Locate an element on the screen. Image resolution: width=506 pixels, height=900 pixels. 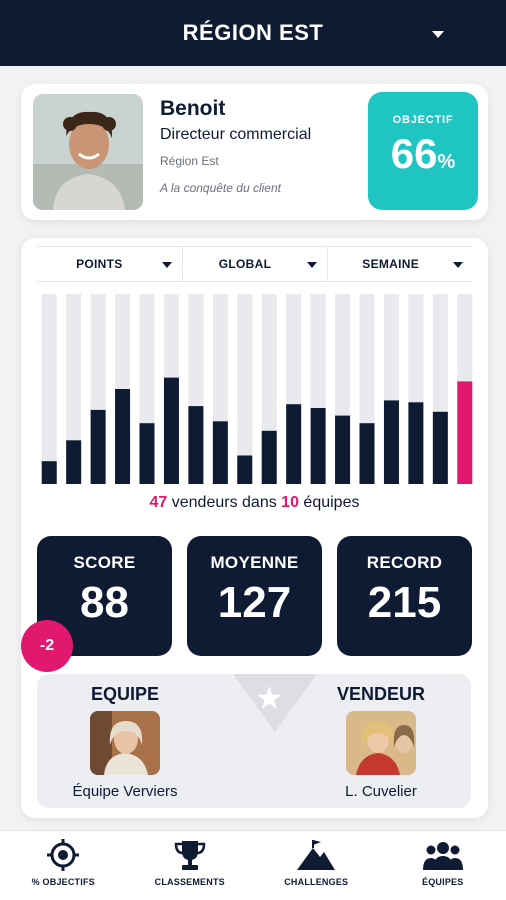
profile-name: Benoit is located at coordinates (193, 108).